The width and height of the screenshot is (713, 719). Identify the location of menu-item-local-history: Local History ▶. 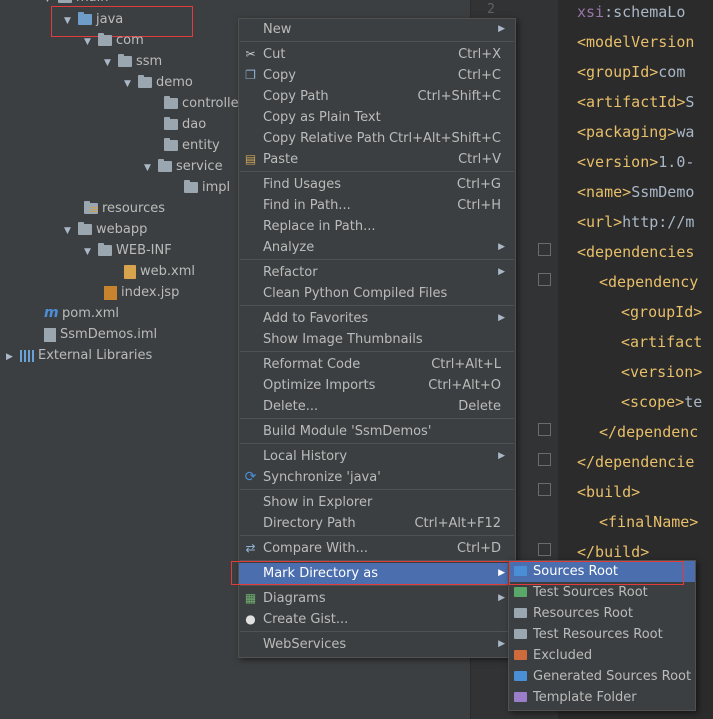
(377, 456).